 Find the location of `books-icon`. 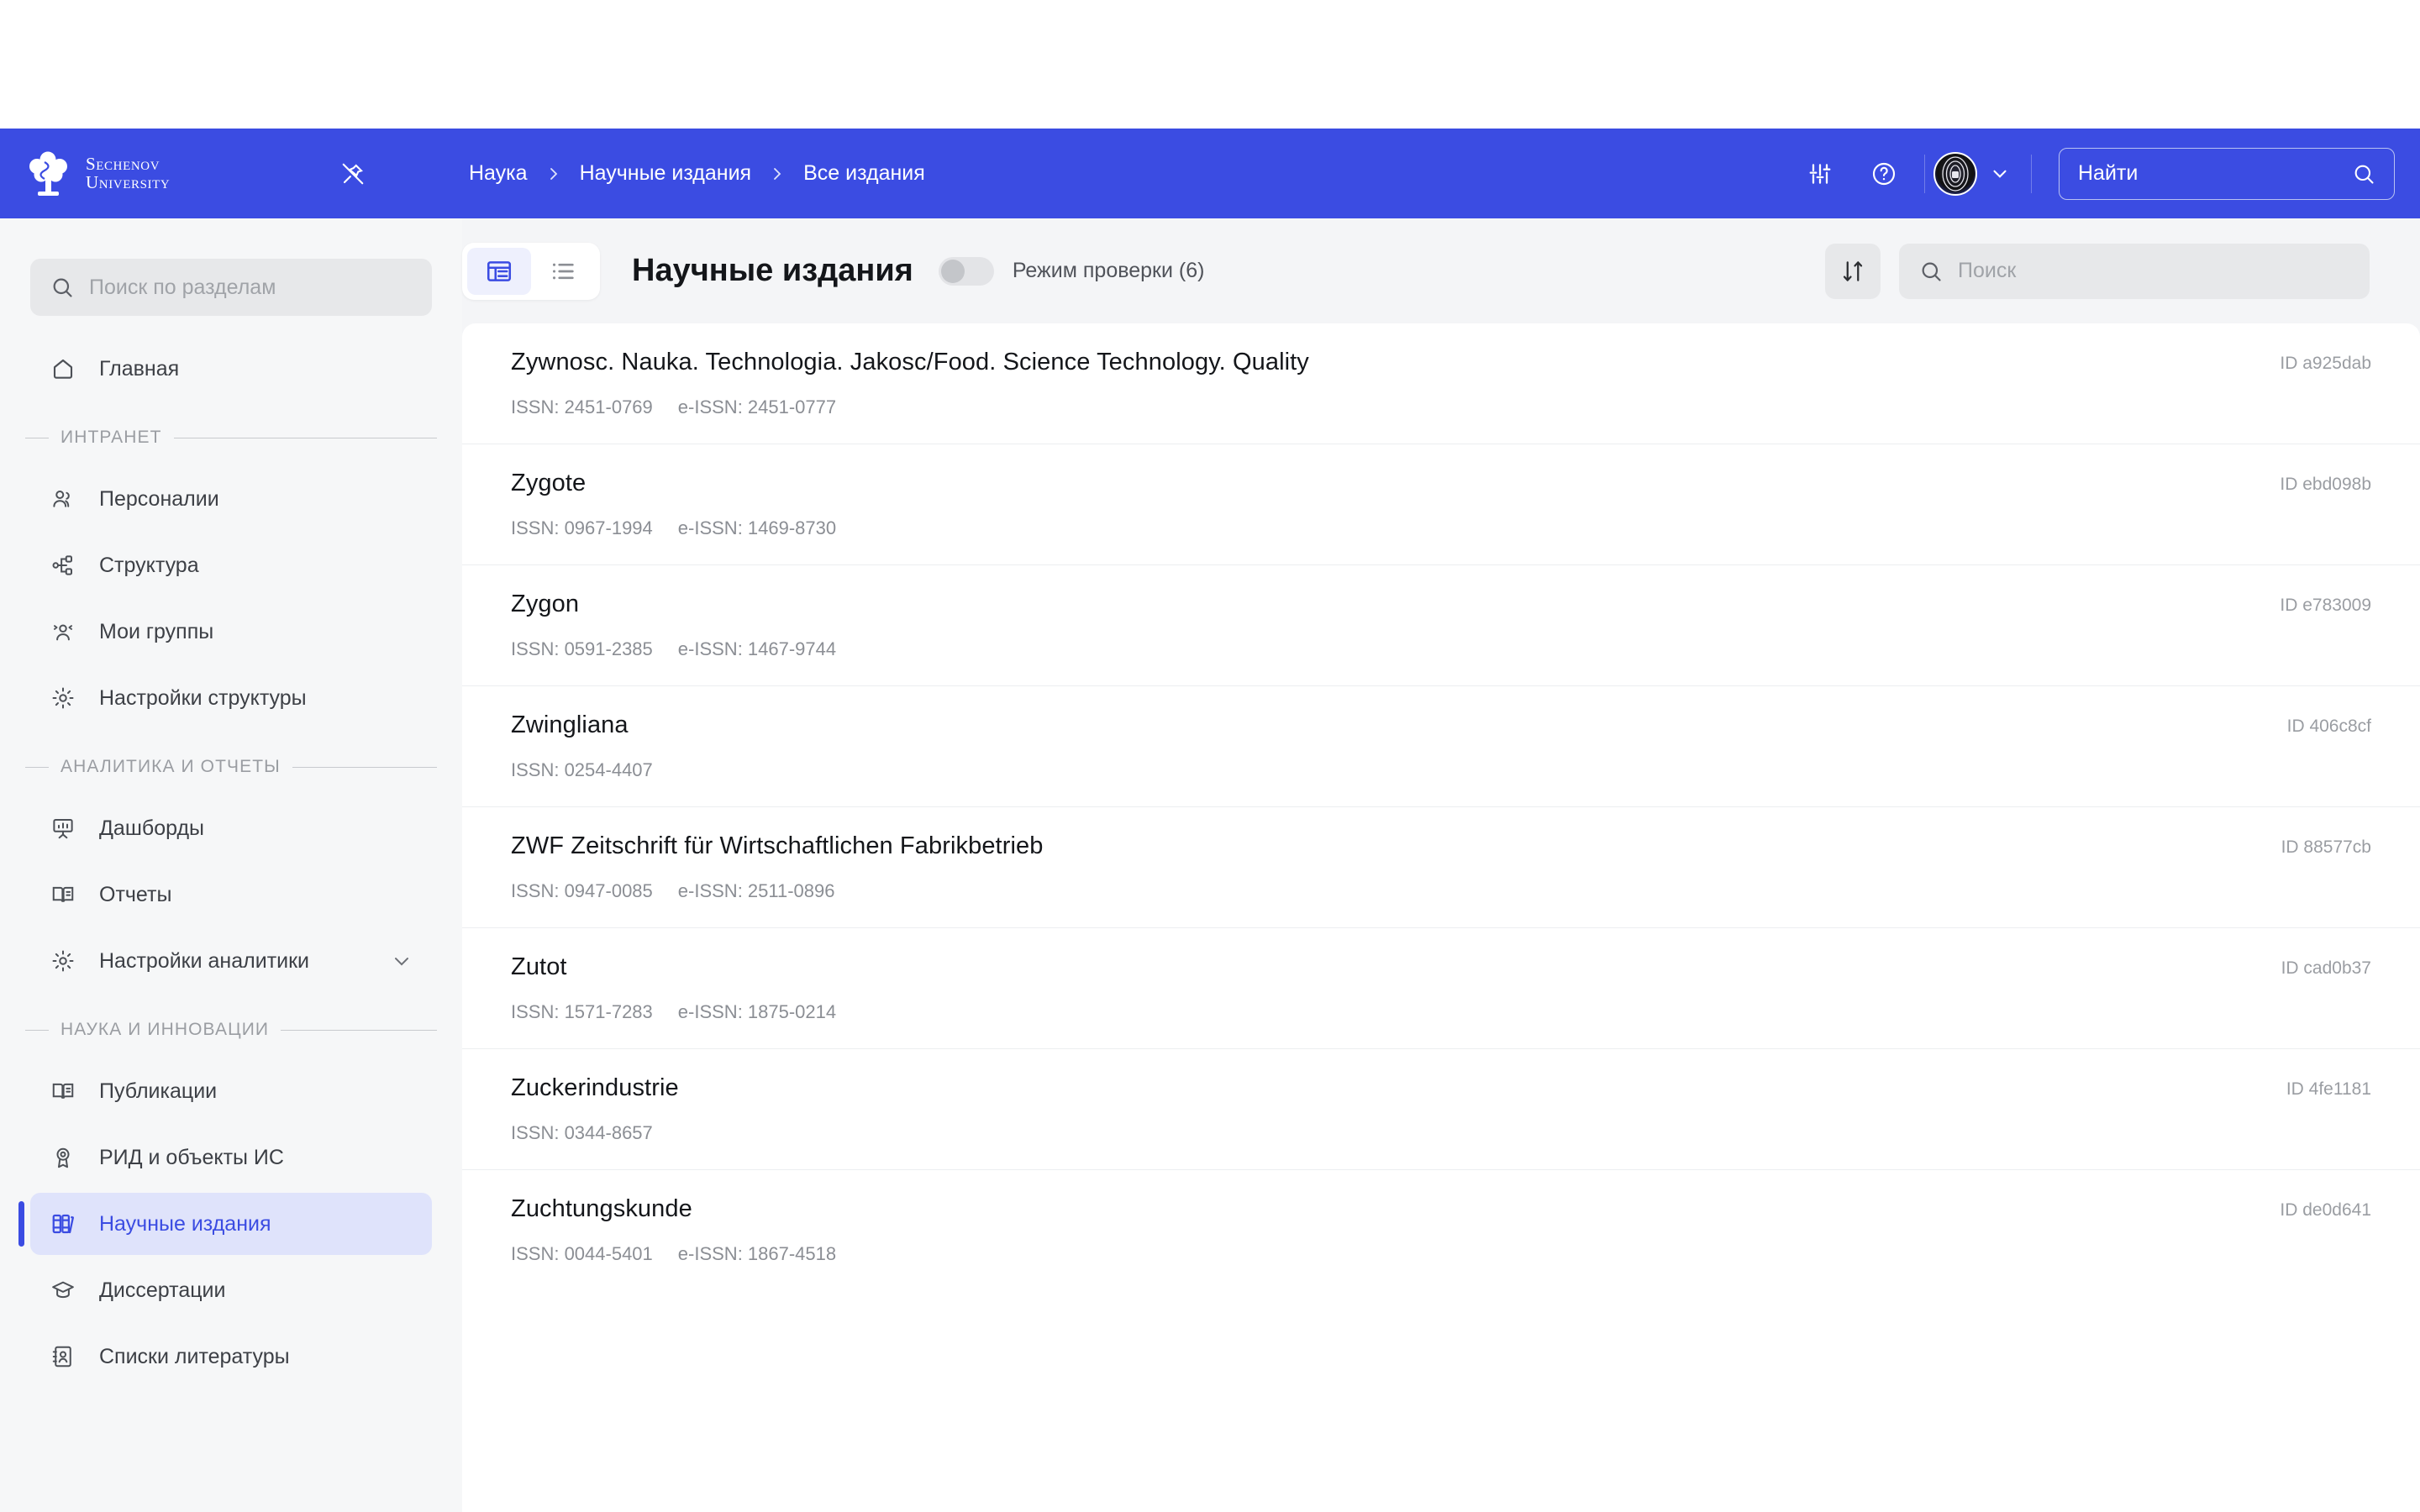

books-icon is located at coordinates (63, 1224).